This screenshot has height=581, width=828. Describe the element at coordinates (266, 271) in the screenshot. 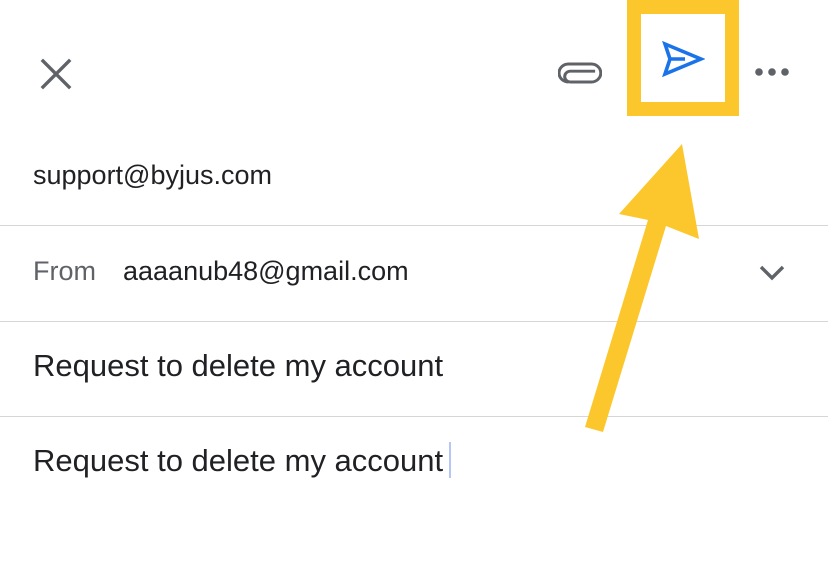

I see `from-account-field: aaaanub48@gmail.com` at that location.